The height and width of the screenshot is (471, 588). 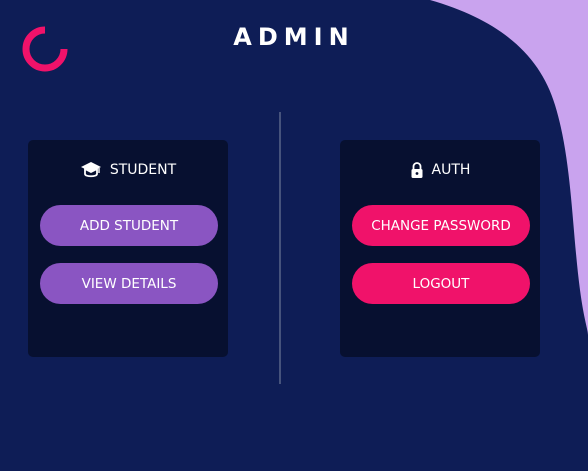 What do you see at coordinates (441, 225) in the screenshot?
I see `change-password-button: CHANGE PASSWORD` at bounding box center [441, 225].